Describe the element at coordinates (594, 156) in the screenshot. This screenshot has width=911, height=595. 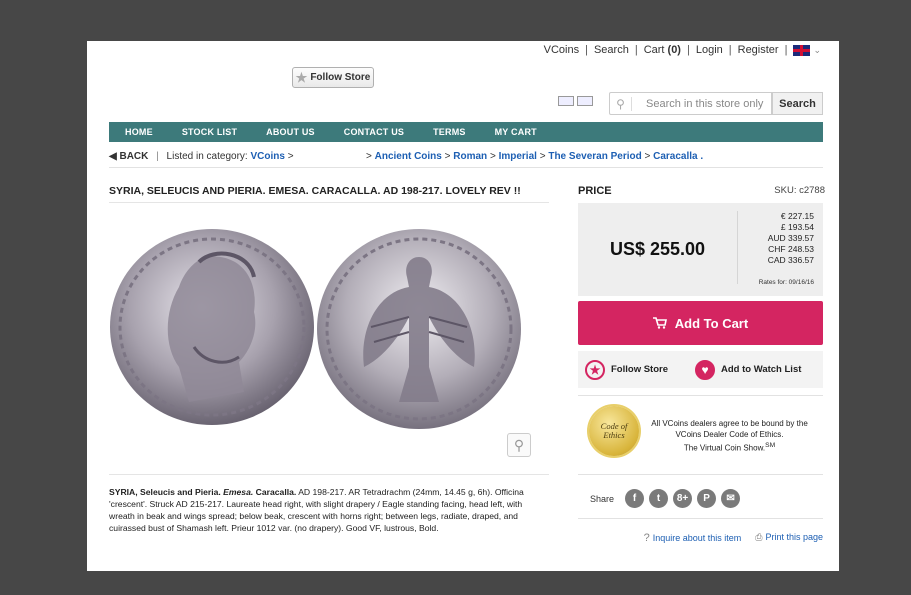
I see `breadcrumb-severan-period: The Severan Period` at that location.